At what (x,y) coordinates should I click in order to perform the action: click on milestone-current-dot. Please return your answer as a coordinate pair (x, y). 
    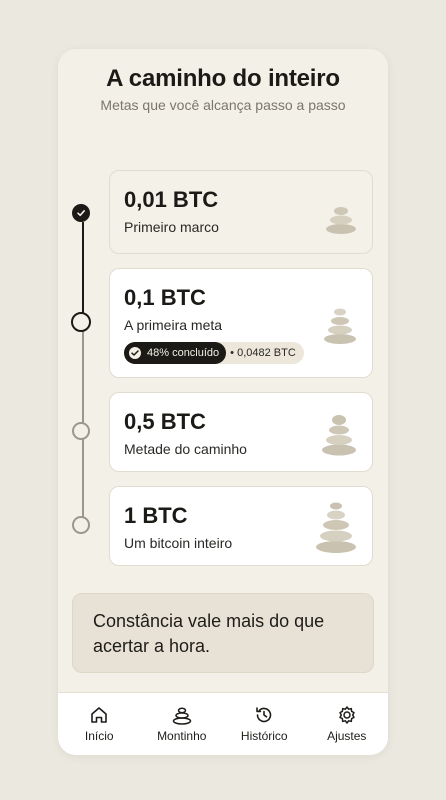
    Looking at the image, I should click on (81, 322).